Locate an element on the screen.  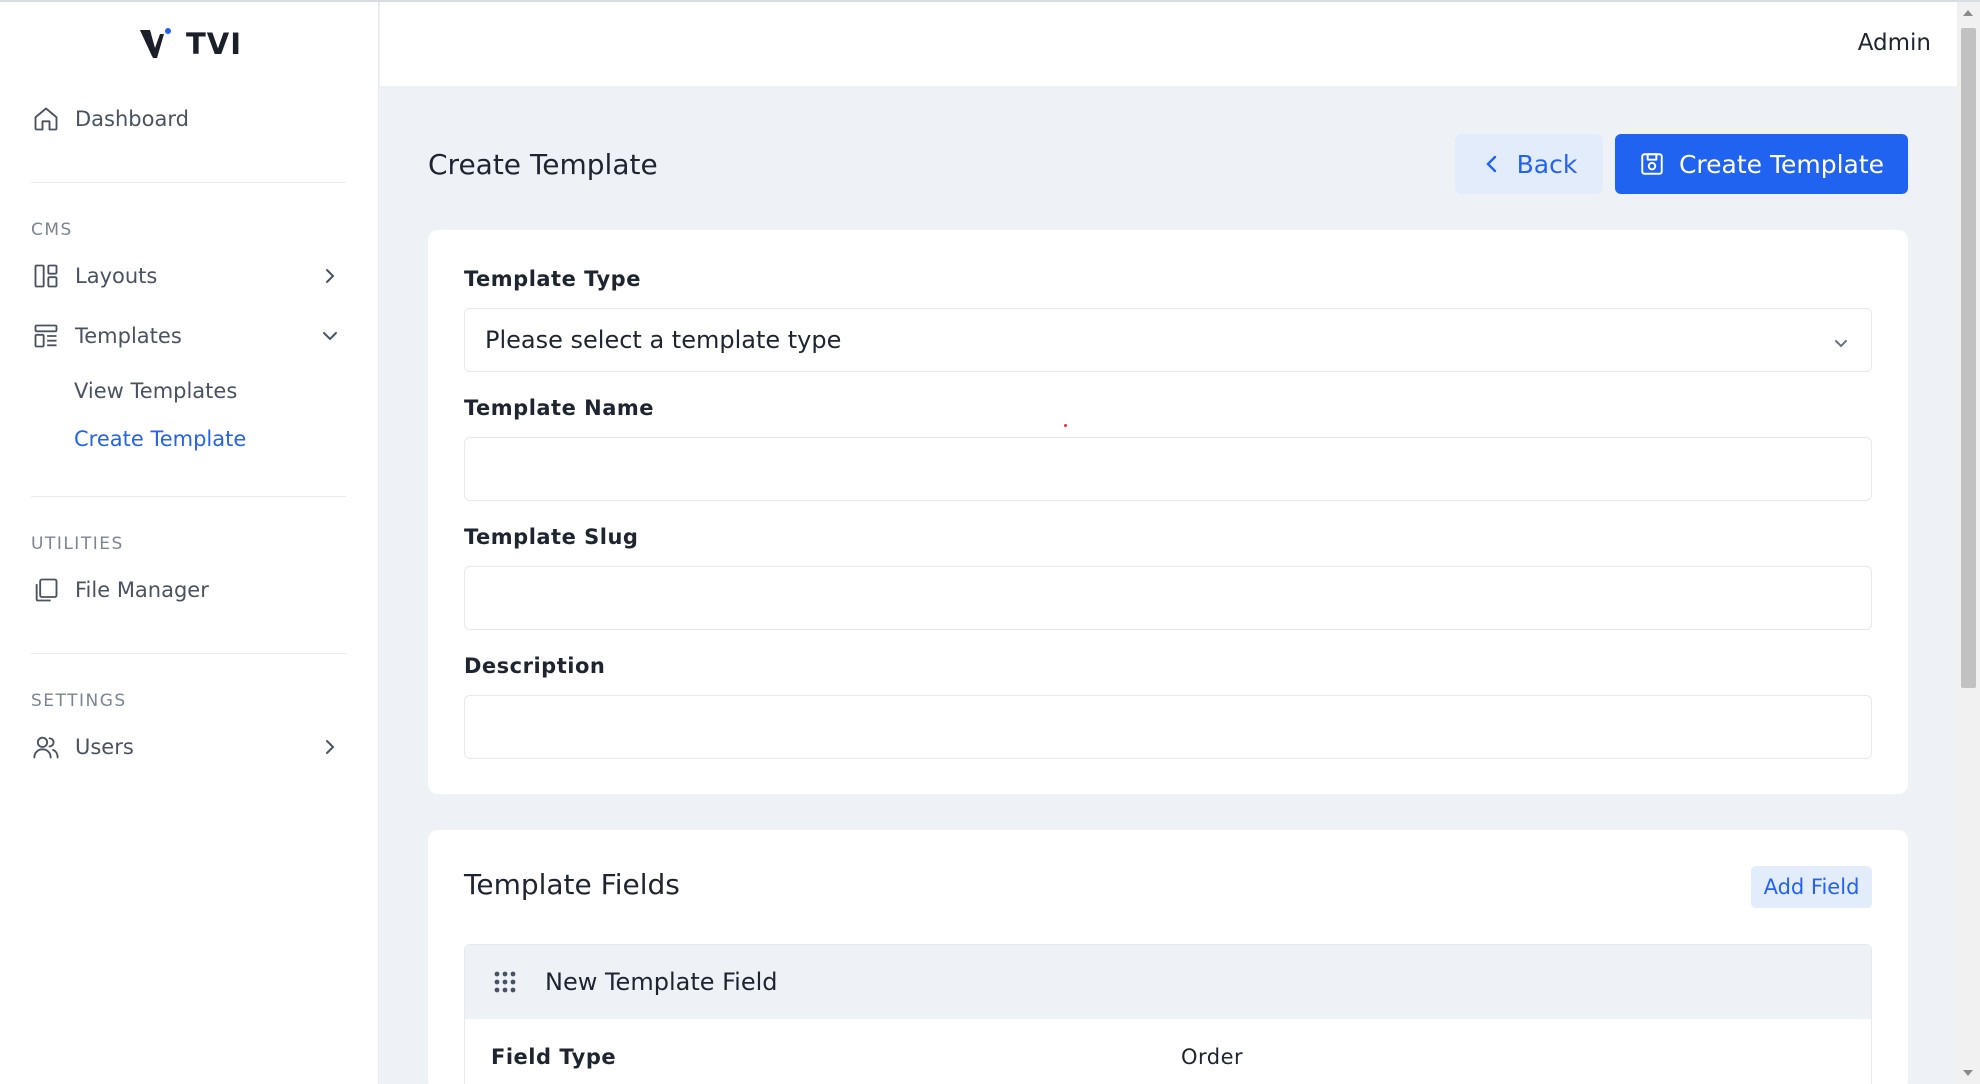
template-slug-input is located at coordinates (1168, 598).